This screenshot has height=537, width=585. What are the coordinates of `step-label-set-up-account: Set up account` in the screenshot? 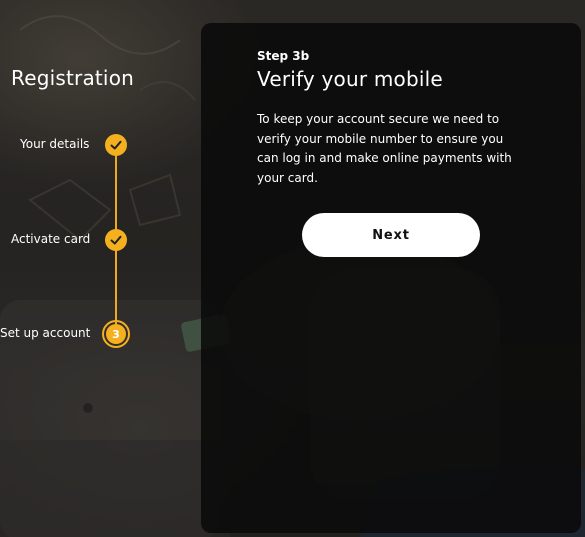 It's located at (45, 333).